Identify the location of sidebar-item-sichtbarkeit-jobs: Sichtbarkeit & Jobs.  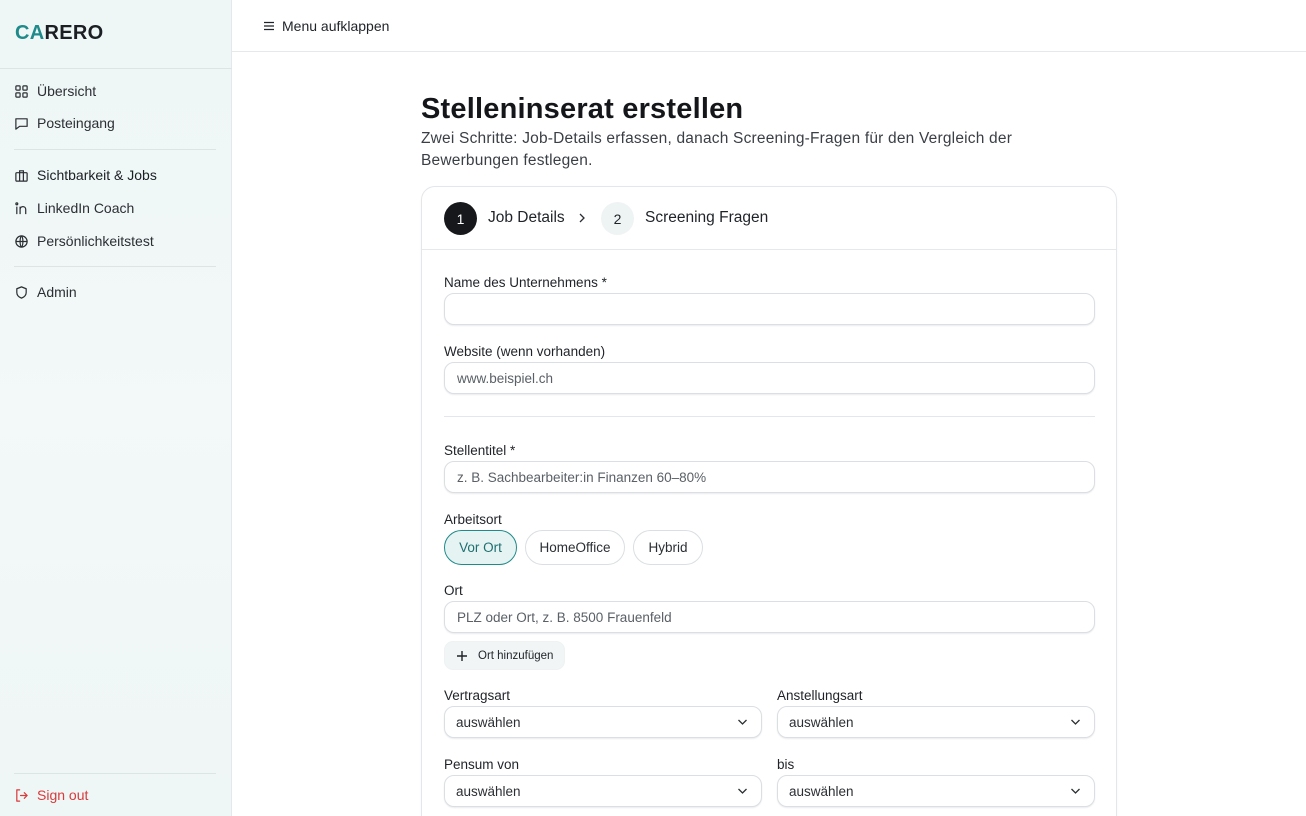
(85, 175).